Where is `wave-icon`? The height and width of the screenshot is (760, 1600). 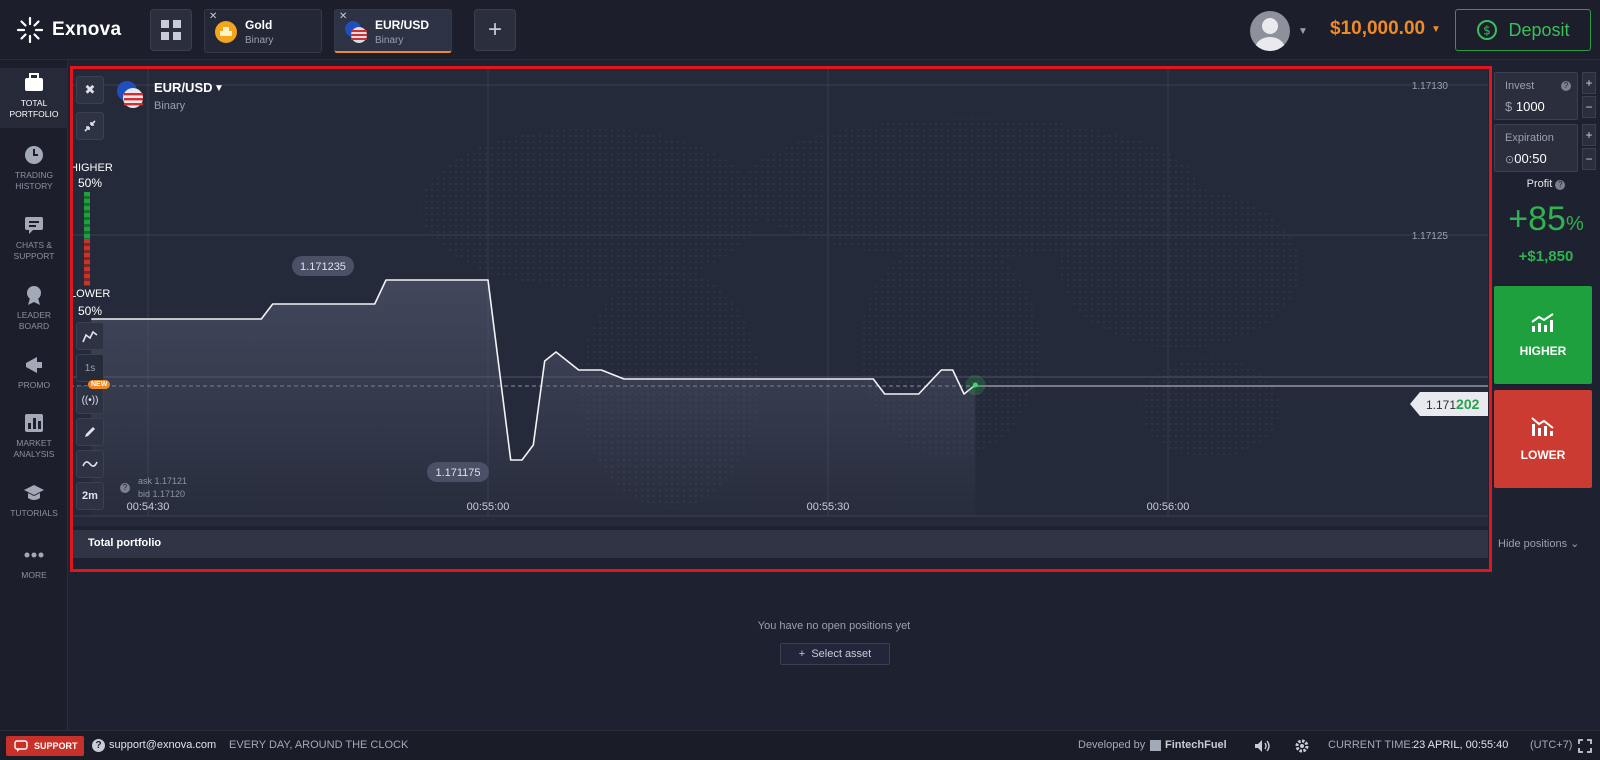
wave-icon is located at coordinates (90, 464).